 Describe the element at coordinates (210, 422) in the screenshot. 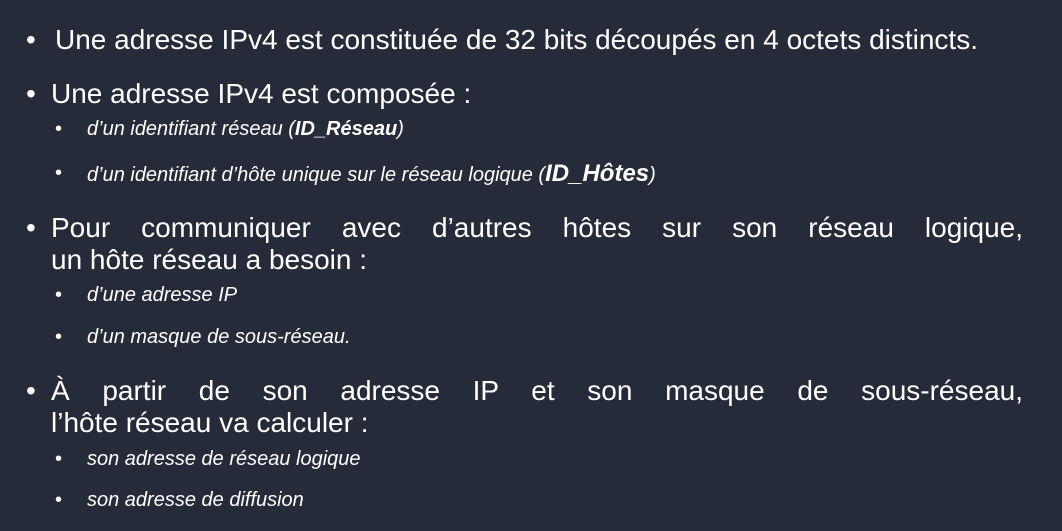

I see `bullet-4-line-2: l’hôte réseau va calculer :` at that location.